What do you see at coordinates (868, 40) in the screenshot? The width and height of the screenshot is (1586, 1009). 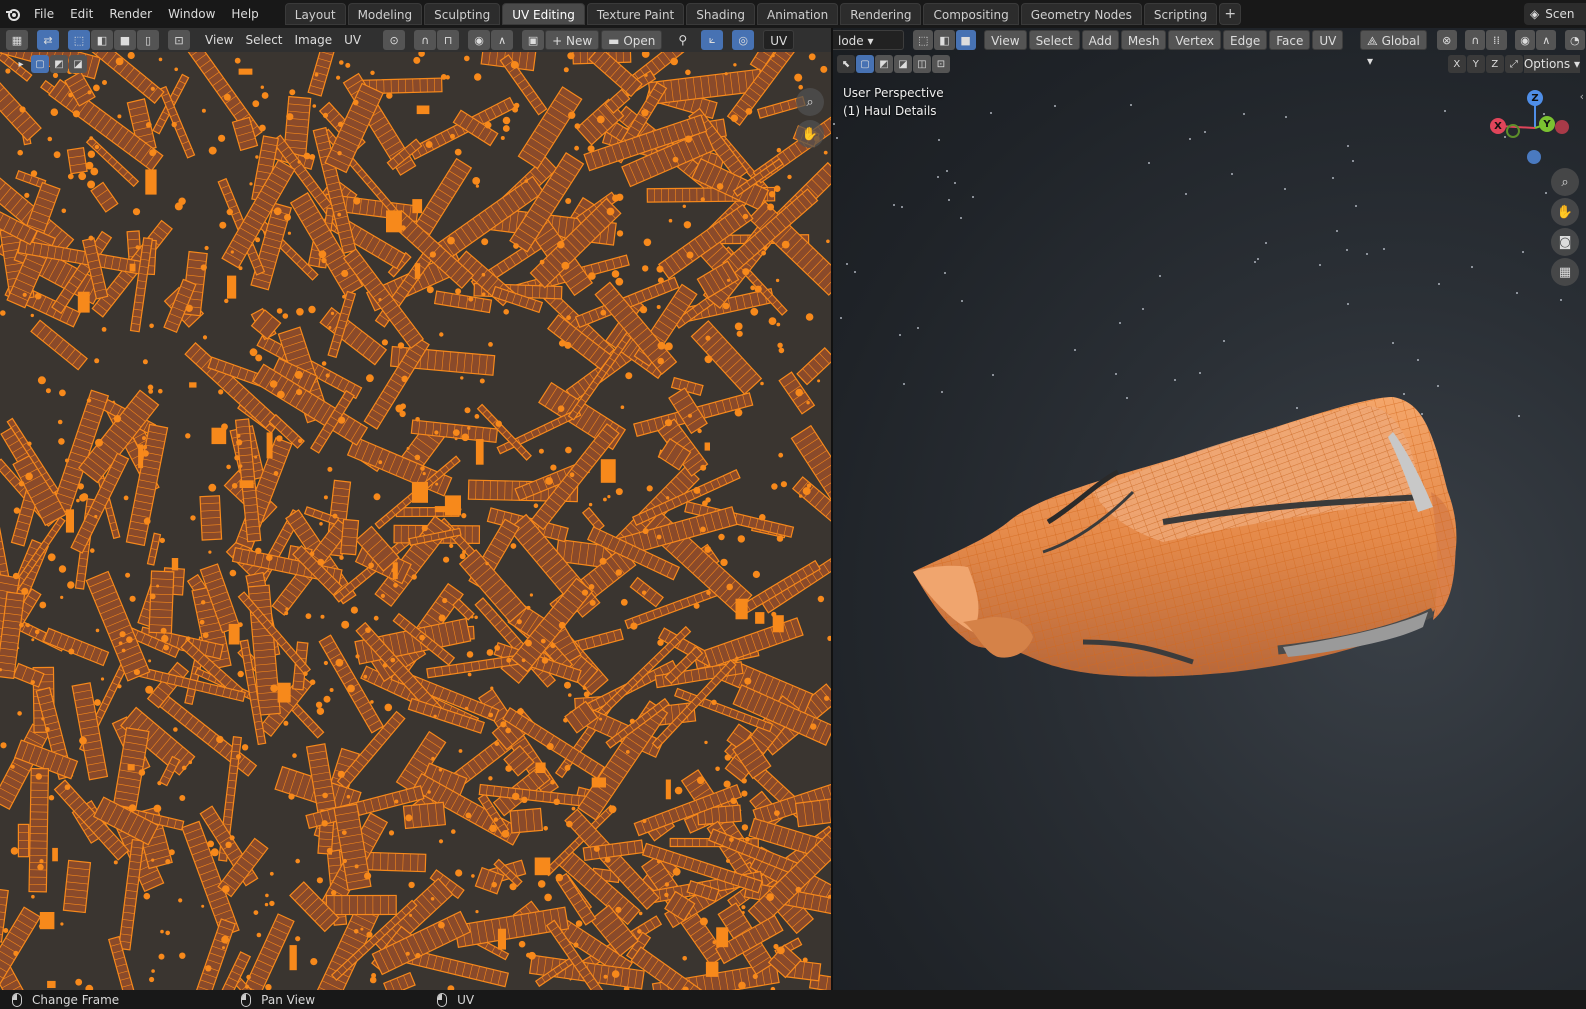 I see `mode-selector: lode ▾` at bounding box center [868, 40].